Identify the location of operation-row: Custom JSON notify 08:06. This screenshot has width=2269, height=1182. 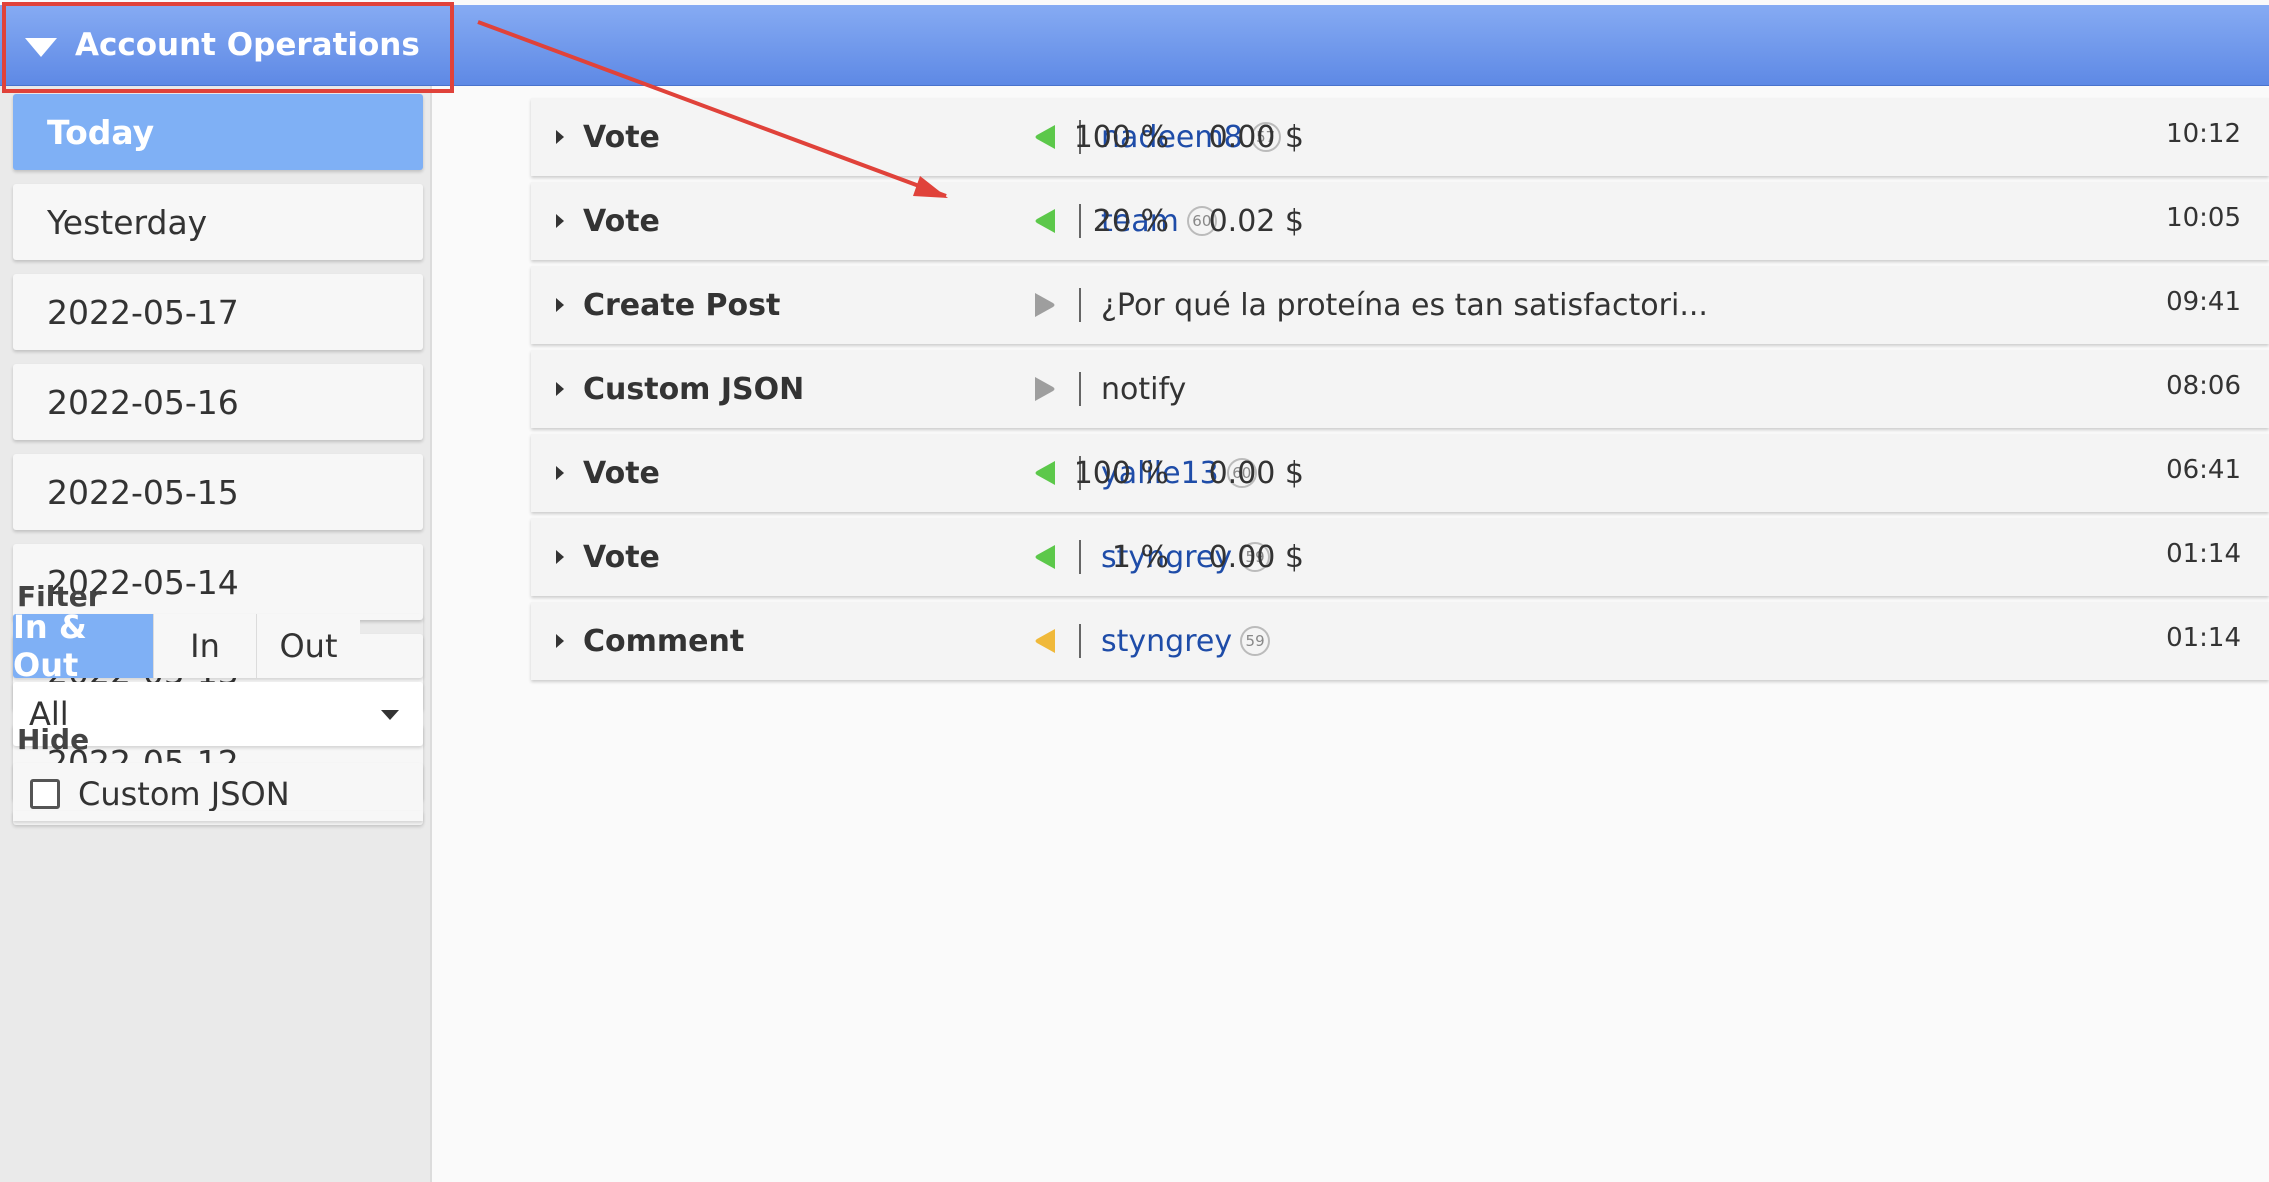
(1400, 389).